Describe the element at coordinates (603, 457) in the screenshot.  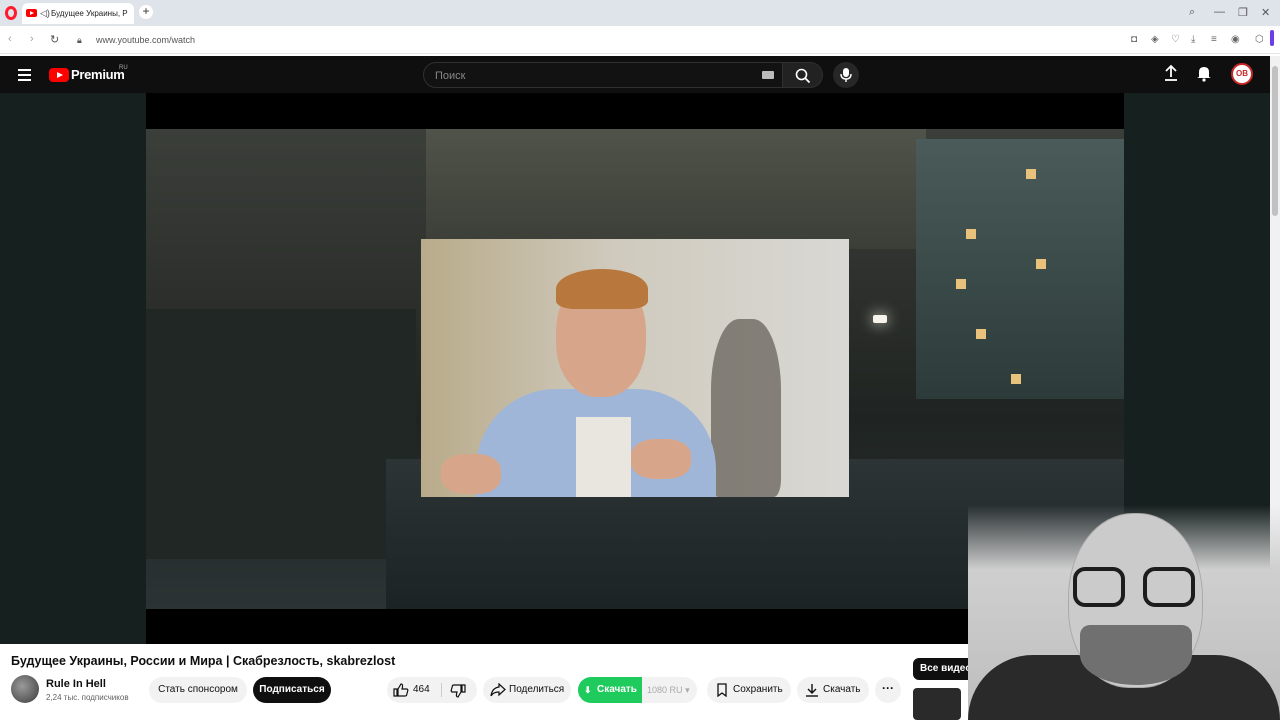
I see `speaker-shirt` at that location.